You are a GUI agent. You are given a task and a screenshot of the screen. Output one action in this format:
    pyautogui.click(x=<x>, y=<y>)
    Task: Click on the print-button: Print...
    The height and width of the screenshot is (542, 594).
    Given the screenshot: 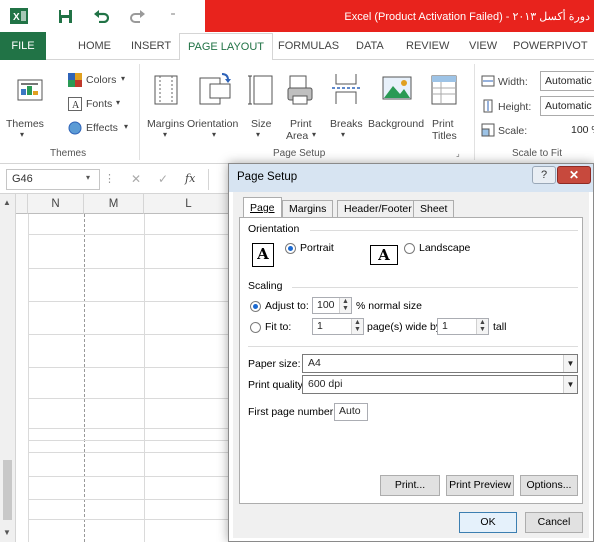 What is the action you would take?
    pyautogui.click(x=410, y=485)
    